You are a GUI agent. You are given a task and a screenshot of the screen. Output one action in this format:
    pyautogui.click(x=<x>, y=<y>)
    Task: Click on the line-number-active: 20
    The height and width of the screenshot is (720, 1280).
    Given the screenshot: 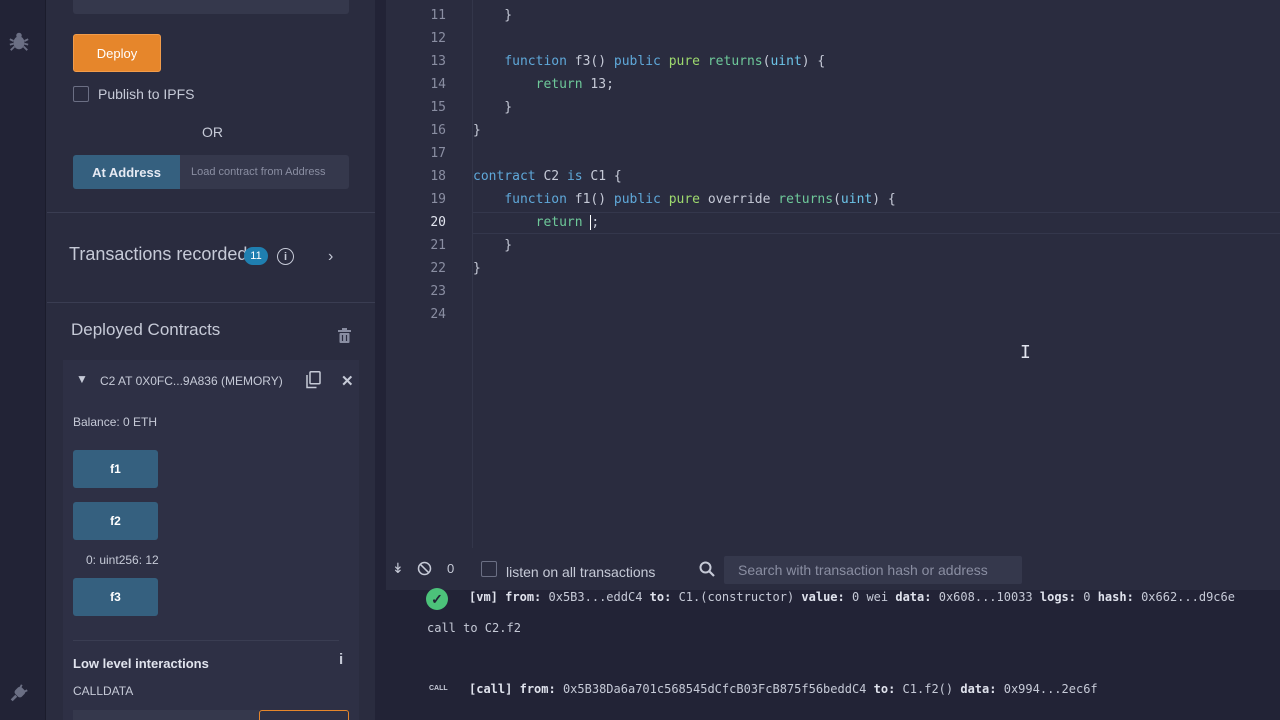 What is the action you would take?
    pyautogui.click(x=438, y=222)
    